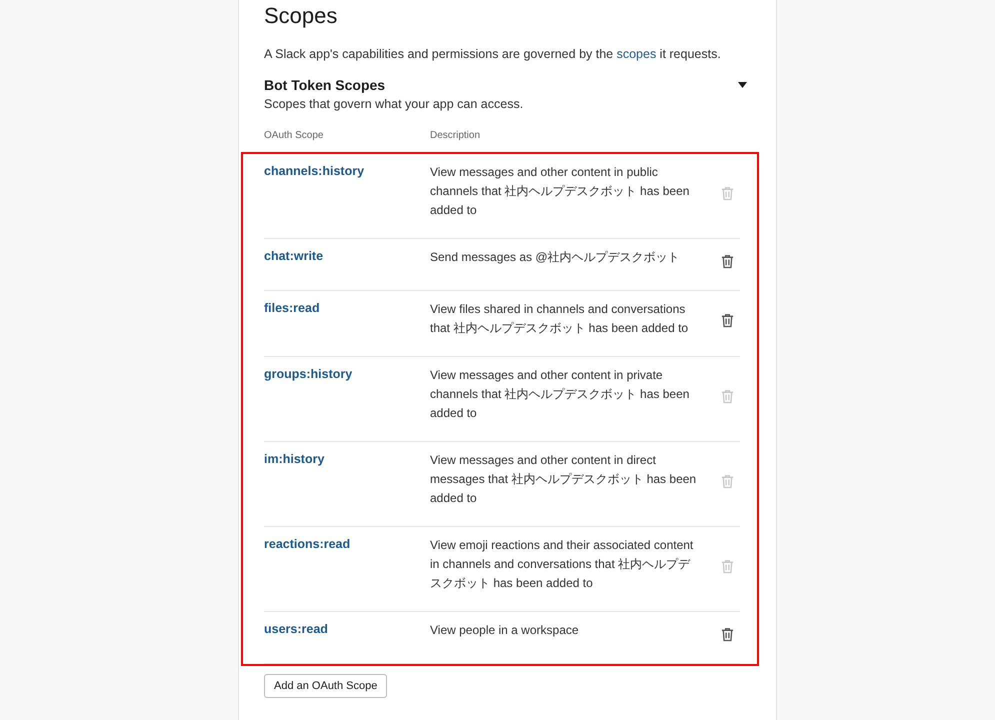 This screenshot has width=995, height=720. What do you see at coordinates (307, 544) in the screenshot?
I see `scope-name: reactions:read` at bounding box center [307, 544].